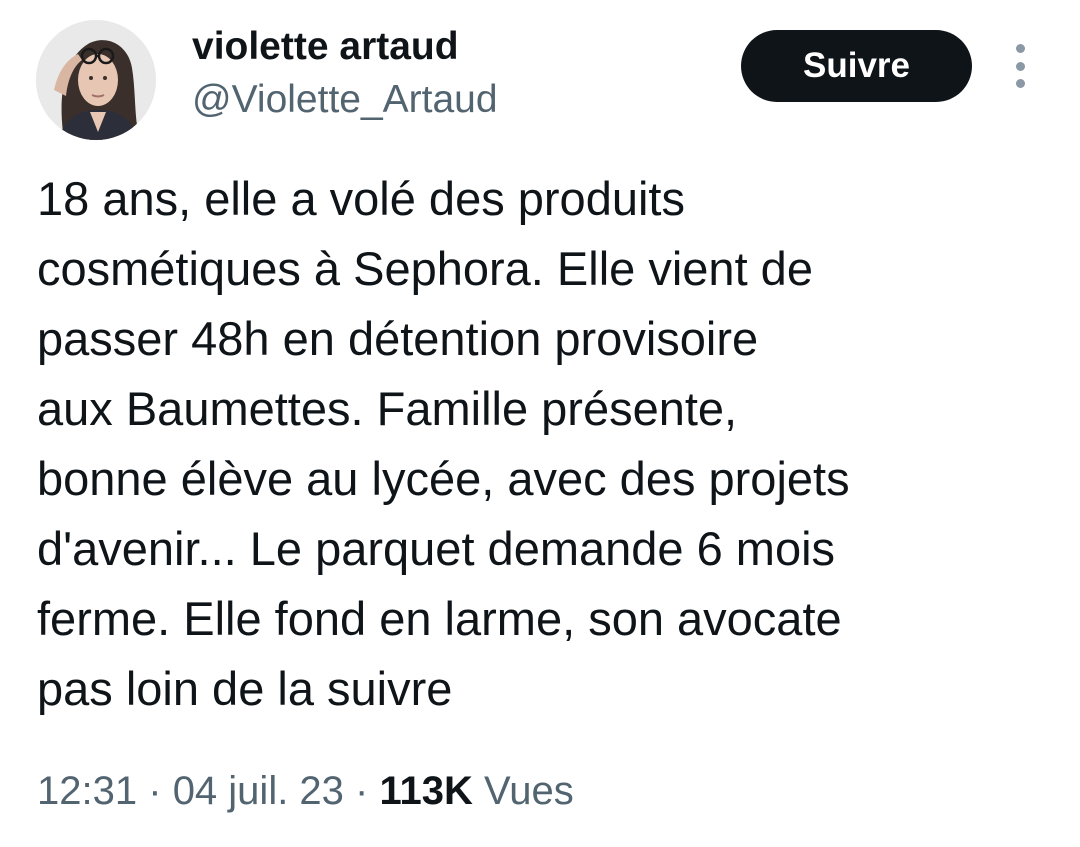 This screenshot has width=1080, height=847. I want to click on follow-button: Suivre, so click(856, 66).